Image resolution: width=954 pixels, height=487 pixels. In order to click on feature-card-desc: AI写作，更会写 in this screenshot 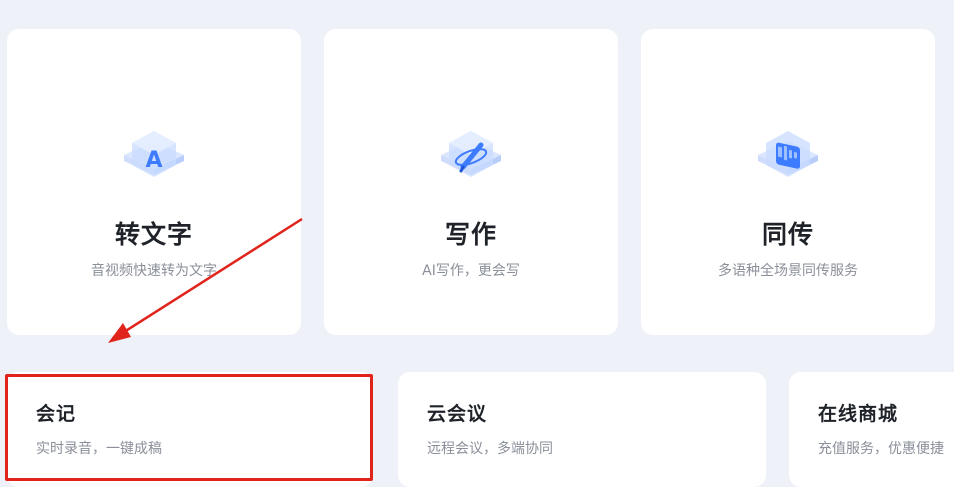, I will do `click(471, 271)`.